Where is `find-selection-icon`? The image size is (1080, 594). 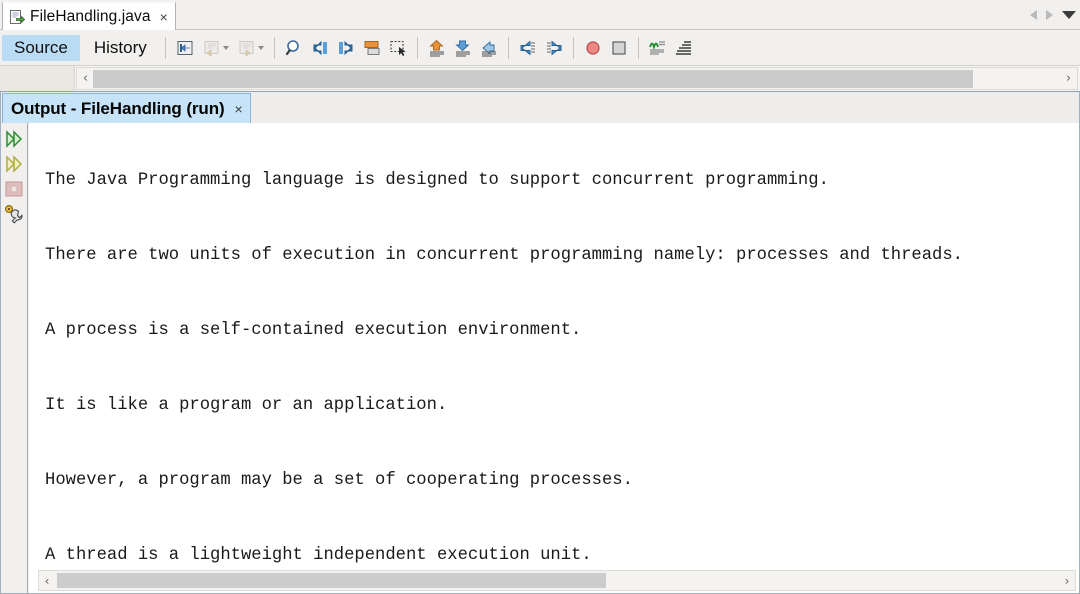
find-selection-icon is located at coordinates (294, 48).